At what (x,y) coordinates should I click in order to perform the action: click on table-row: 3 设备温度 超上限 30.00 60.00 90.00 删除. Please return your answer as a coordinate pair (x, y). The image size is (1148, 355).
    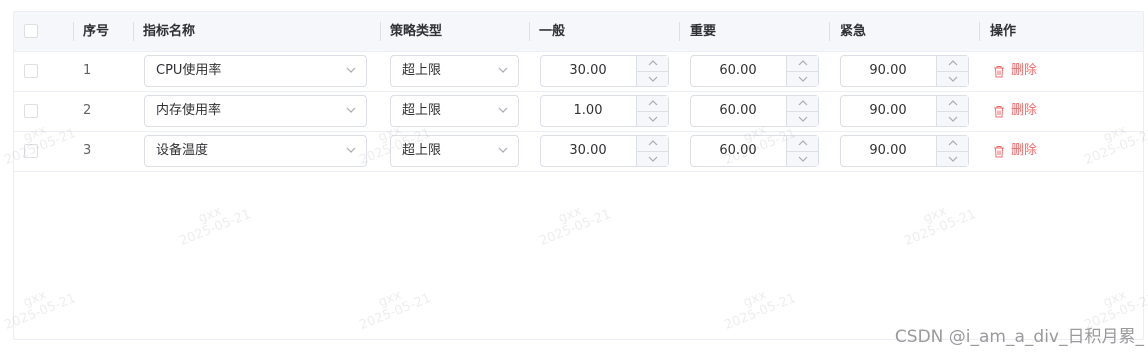
    Looking at the image, I should click on (578, 151).